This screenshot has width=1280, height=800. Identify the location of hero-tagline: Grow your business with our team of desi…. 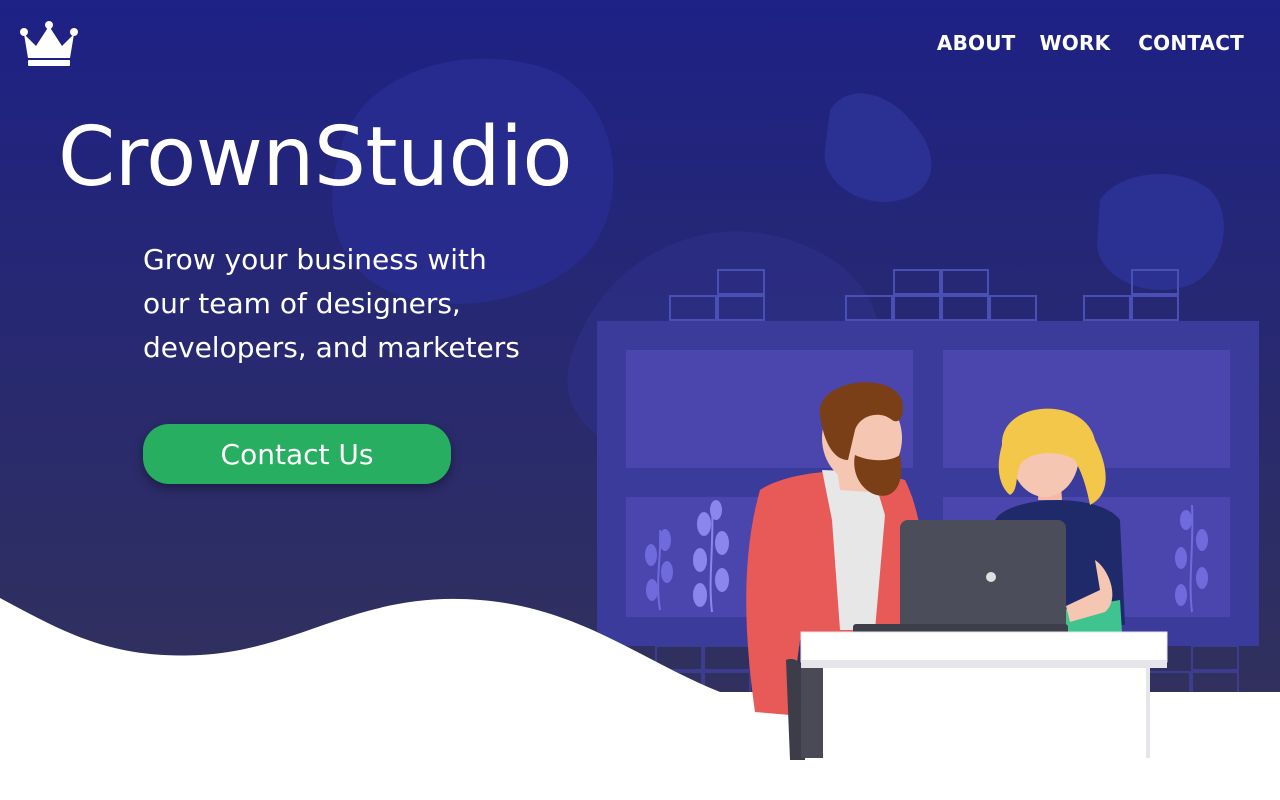
(353, 304).